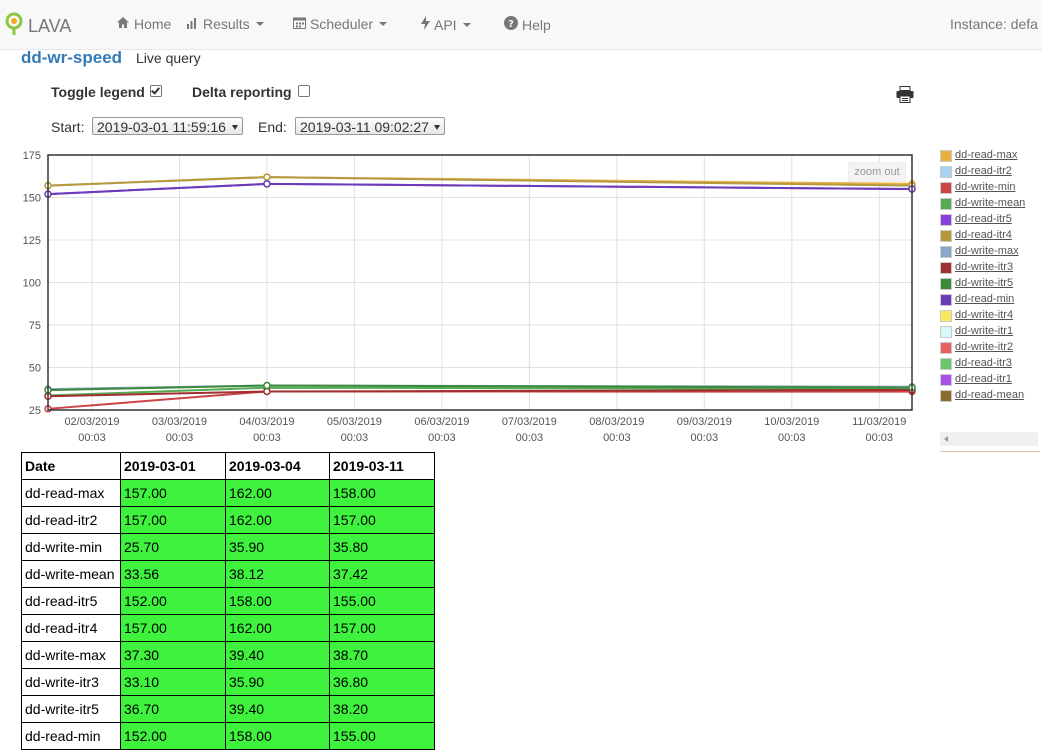 Image resolution: width=1042 pixels, height=750 pixels. Describe the element at coordinates (905, 97) in the screenshot. I see `print-icon` at that location.